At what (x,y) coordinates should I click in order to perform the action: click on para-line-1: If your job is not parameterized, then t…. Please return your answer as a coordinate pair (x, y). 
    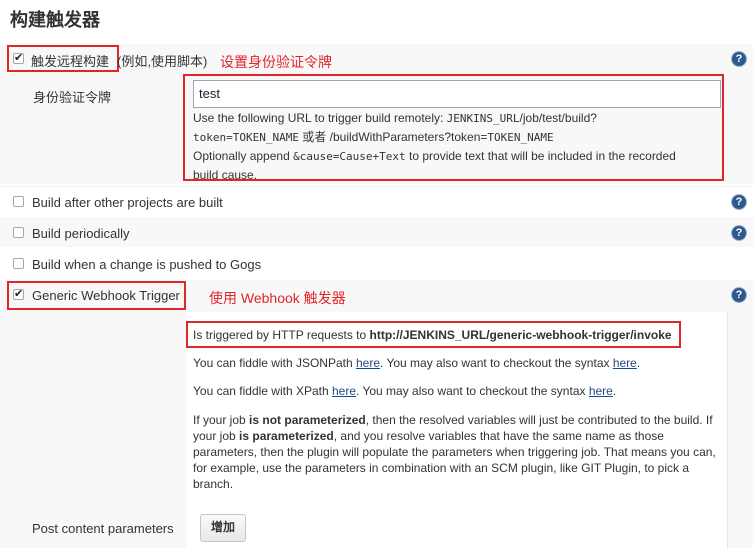
    Looking at the image, I should click on (453, 420).